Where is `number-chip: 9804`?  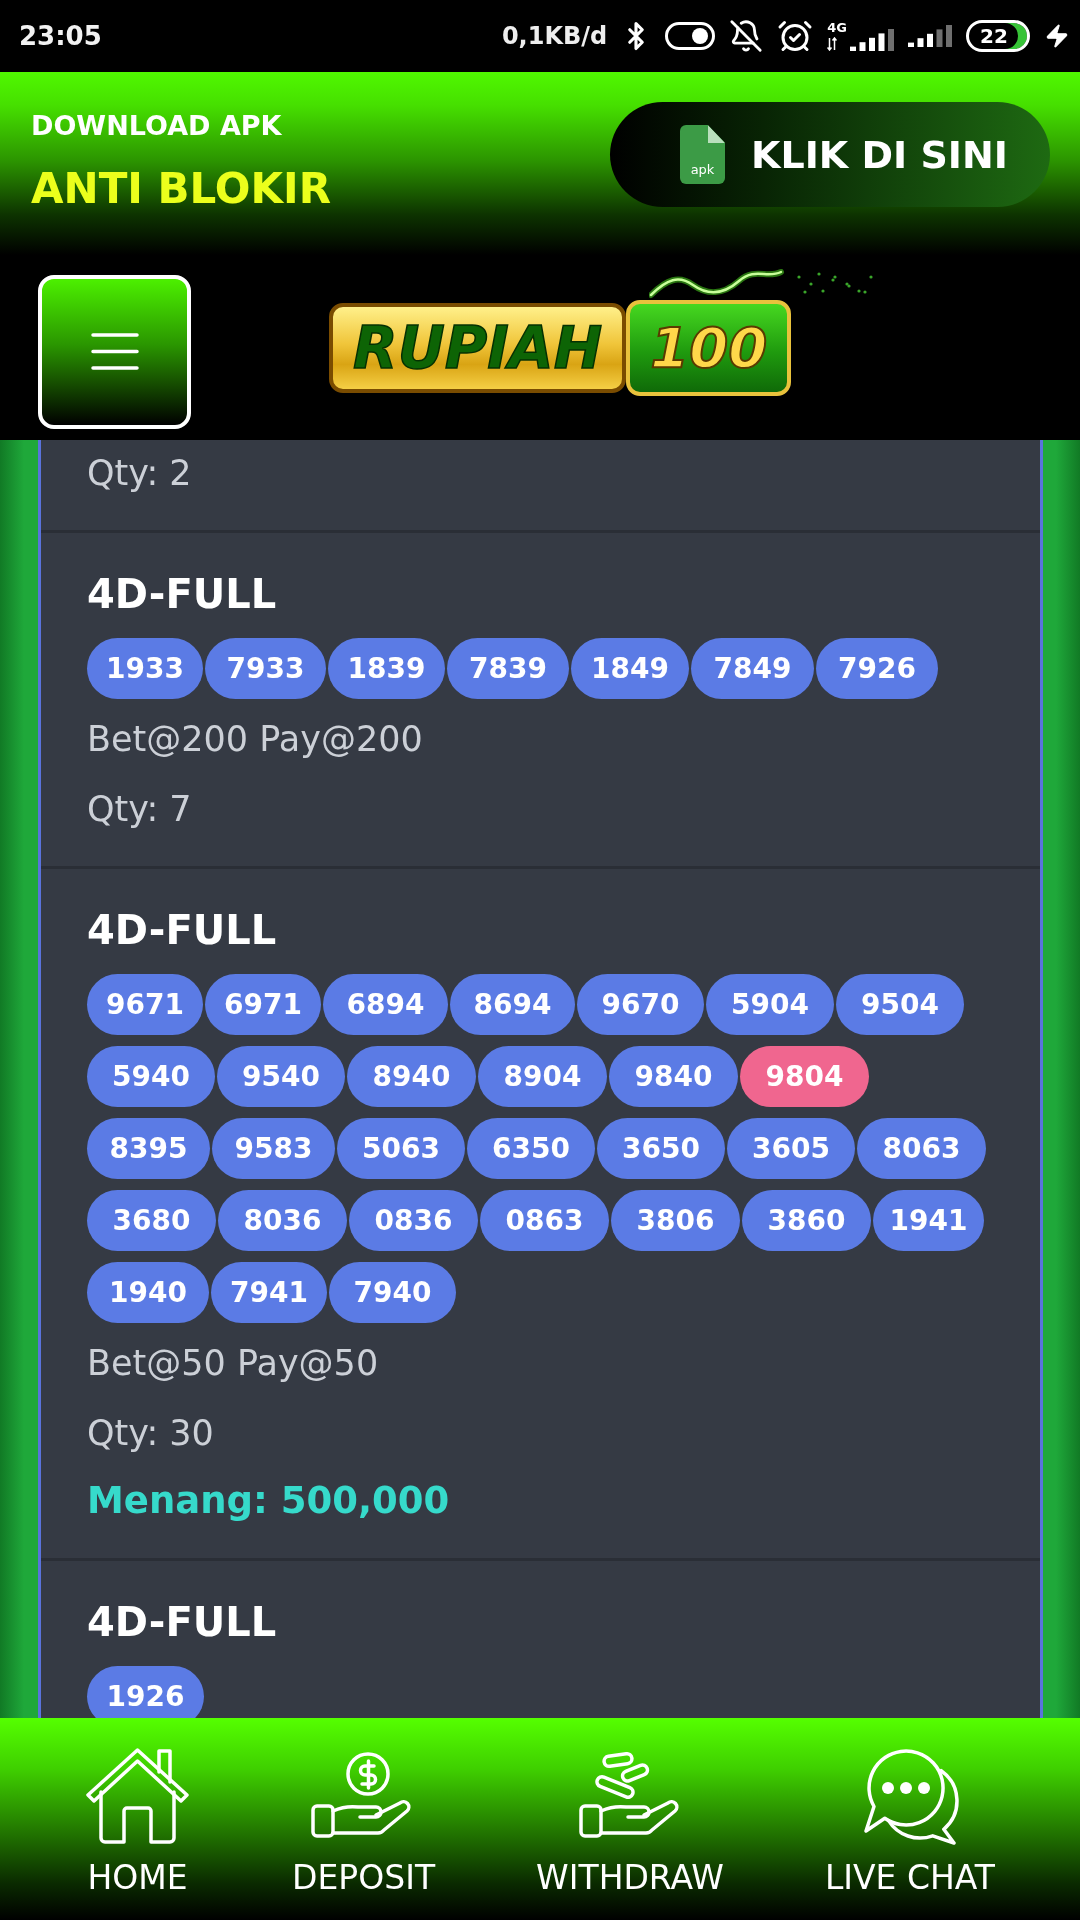 number-chip: 9804 is located at coordinates (804, 1076).